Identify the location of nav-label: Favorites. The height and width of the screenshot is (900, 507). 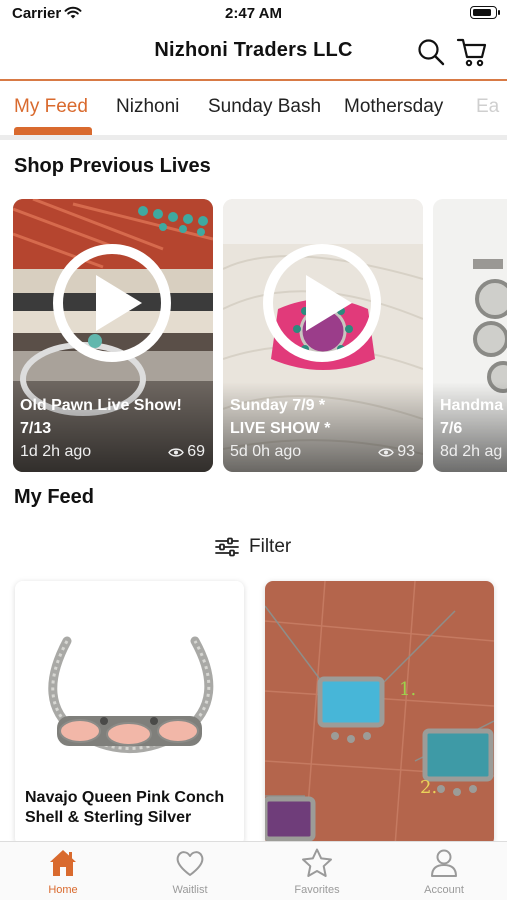
(317, 890).